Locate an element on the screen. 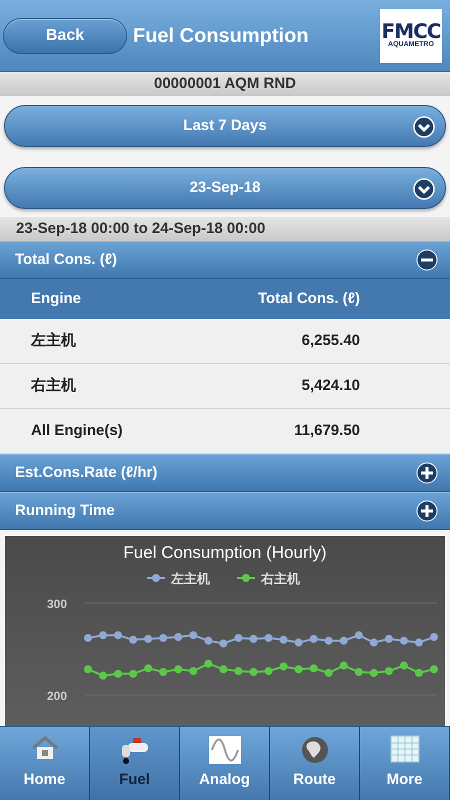 The image size is (450, 800). table-cell-text: 右主机 is located at coordinates (53, 386).